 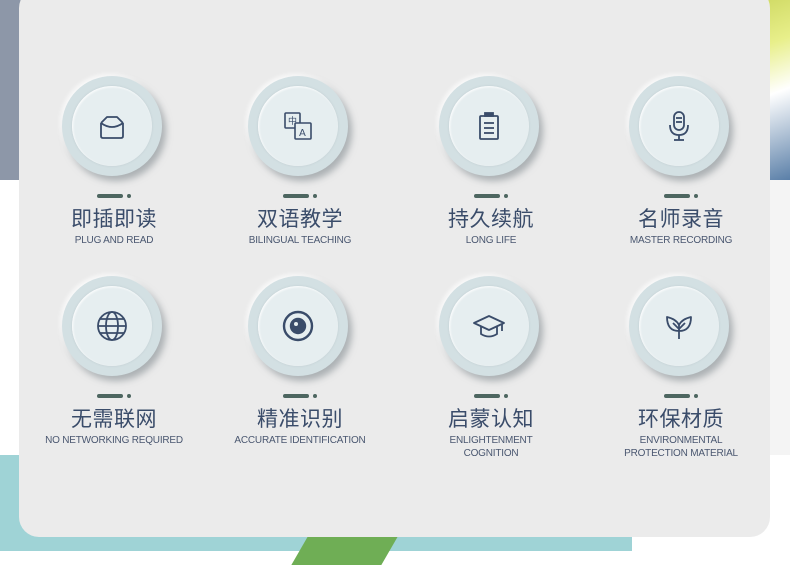 I want to click on feature-subtitle: BILINGUAL TEACHING, so click(x=300, y=240).